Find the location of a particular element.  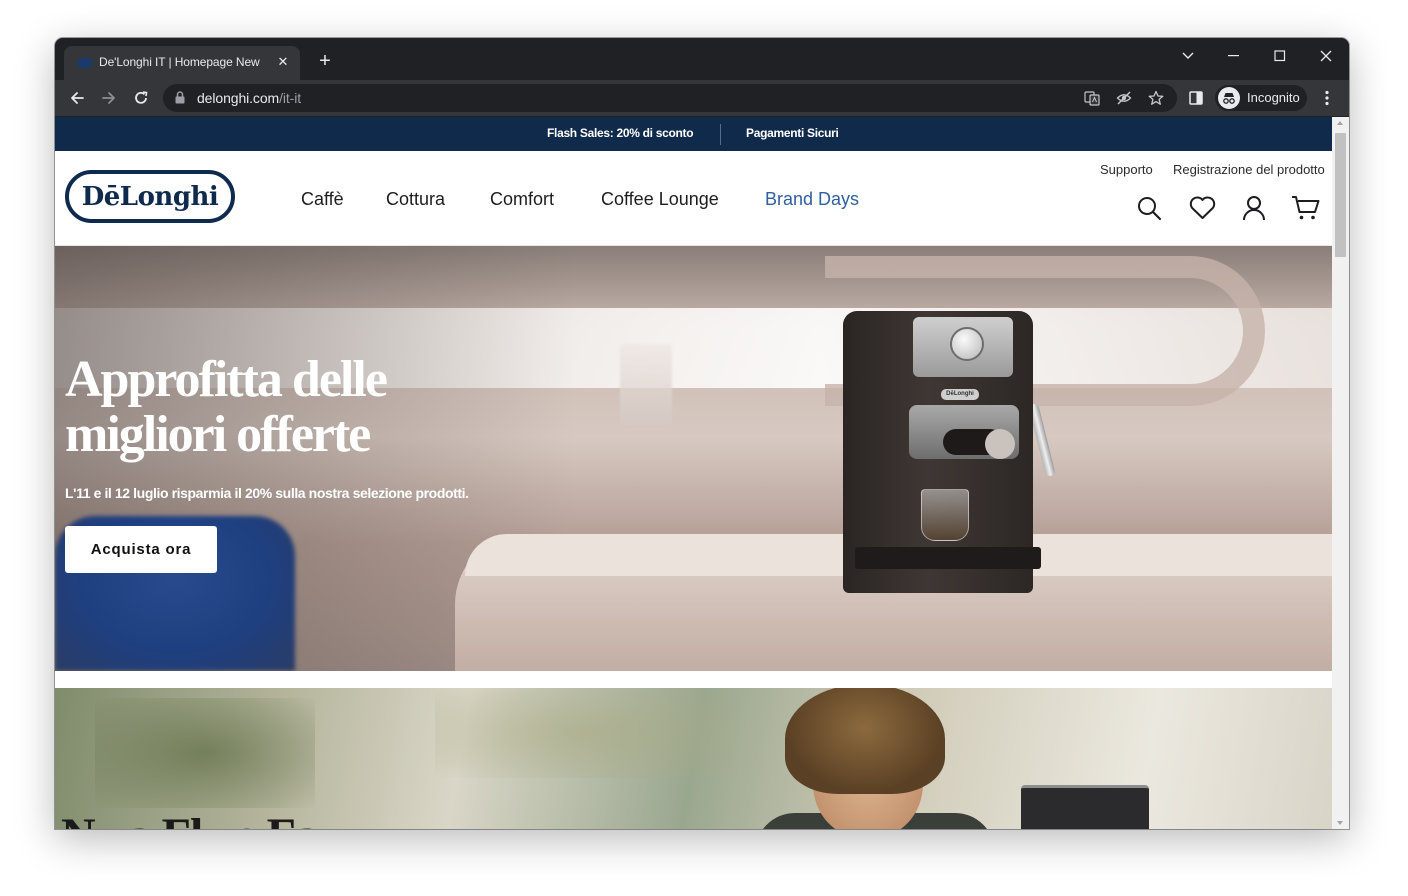

favicon-icon is located at coordinates (85, 63).